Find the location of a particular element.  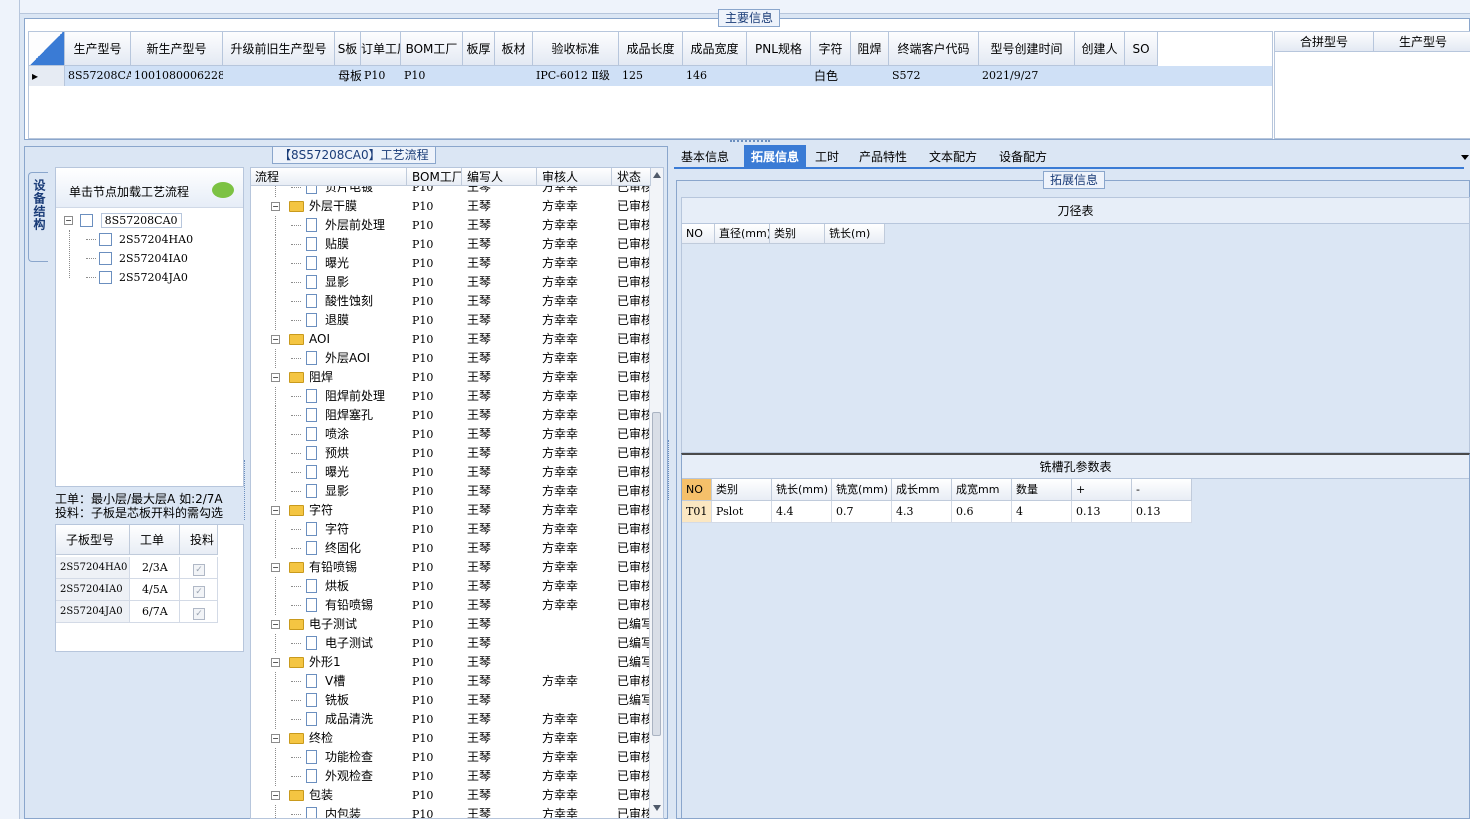

column-header: 成品长度 is located at coordinates (651, 49).